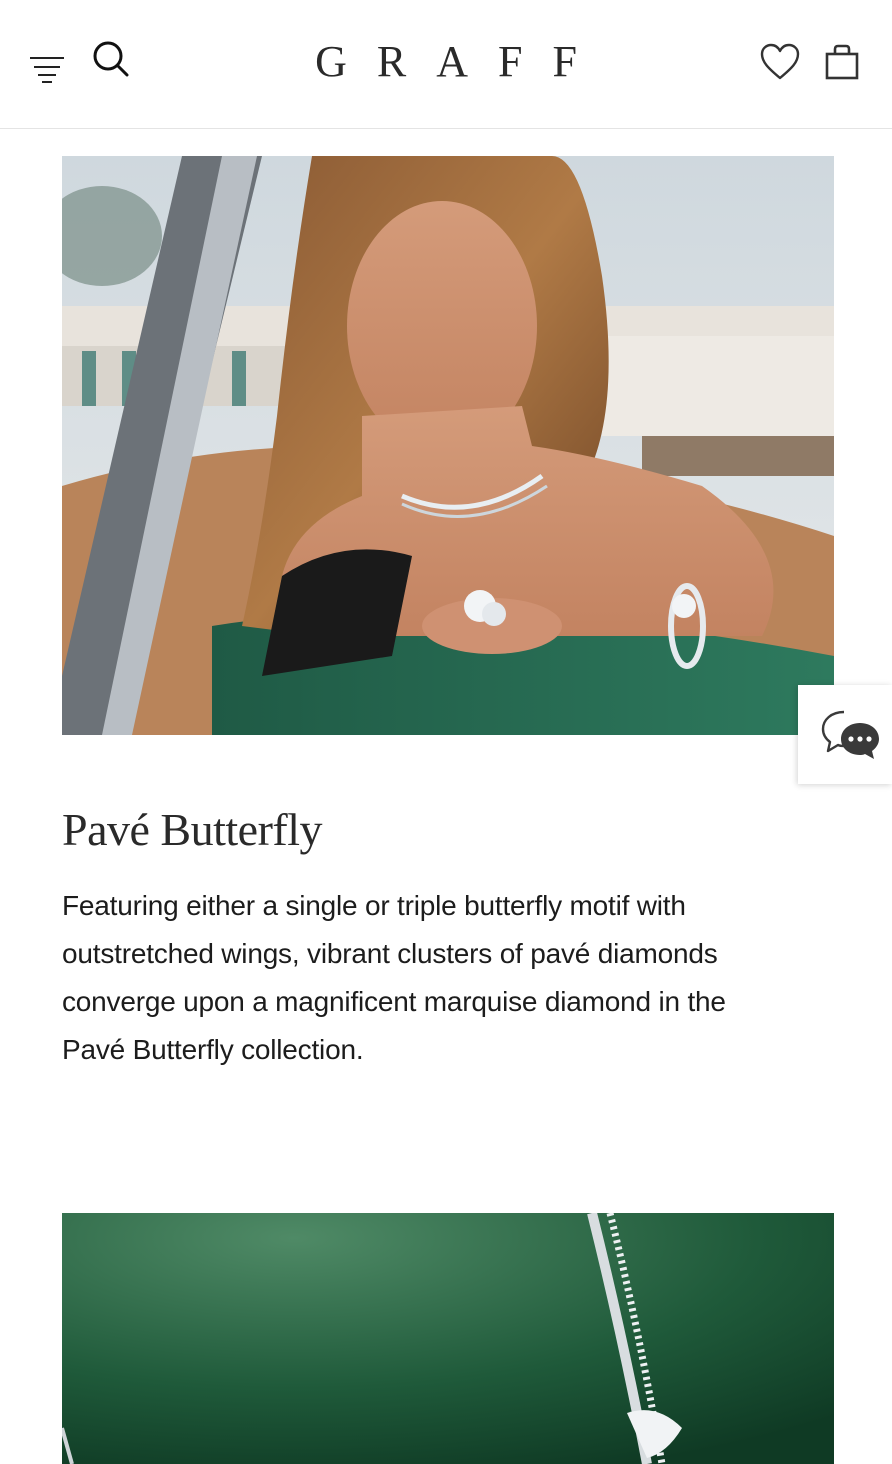 The width and height of the screenshot is (892, 1464). Describe the element at coordinates (446, 64) in the screenshot. I see `site-header: GRAFF` at that location.